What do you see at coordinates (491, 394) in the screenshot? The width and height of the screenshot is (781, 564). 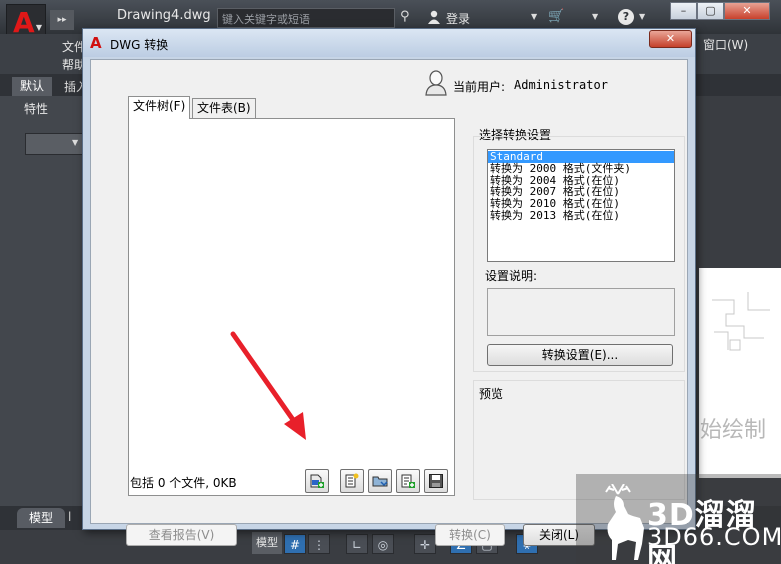 I see `preview-label: 预览` at bounding box center [491, 394].